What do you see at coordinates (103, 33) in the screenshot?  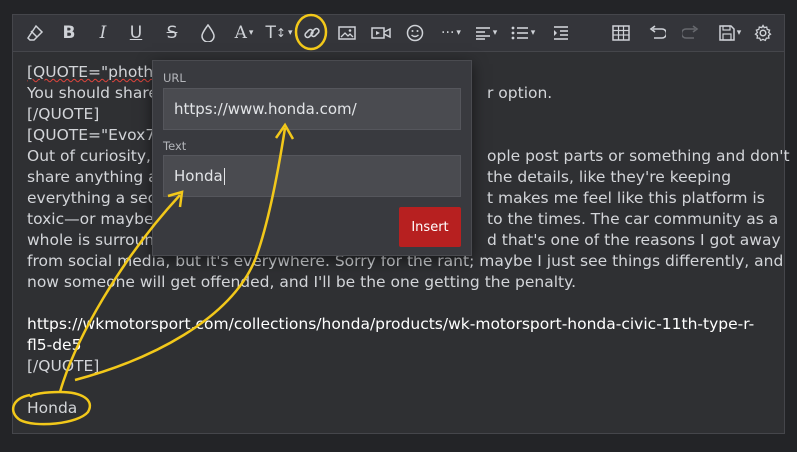 I see `italic-icon: I` at bounding box center [103, 33].